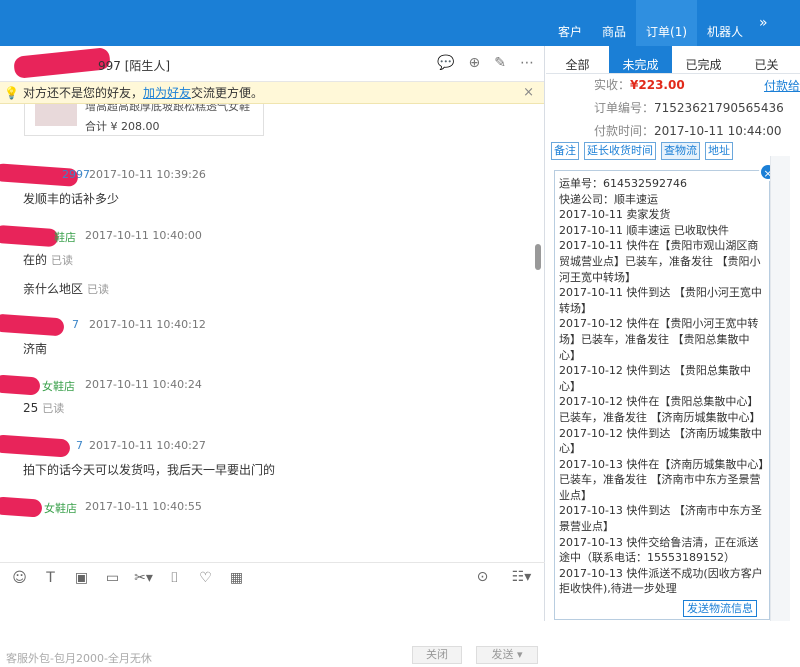 This screenshot has width=800, height=667. What do you see at coordinates (482, 577) in the screenshot?
I see `quick-reply-icon: ⊙` at bounding box center [482, 577].